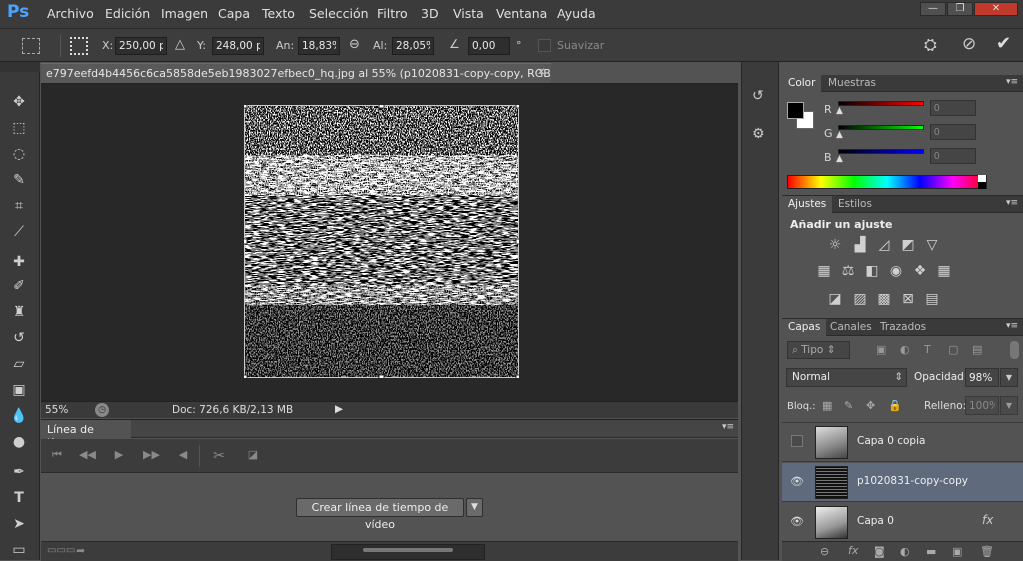 Image resolution: width=1023 pixels, height=561 pixels. I want to click on color-balance-icon: ⚖, so click(848, 271).